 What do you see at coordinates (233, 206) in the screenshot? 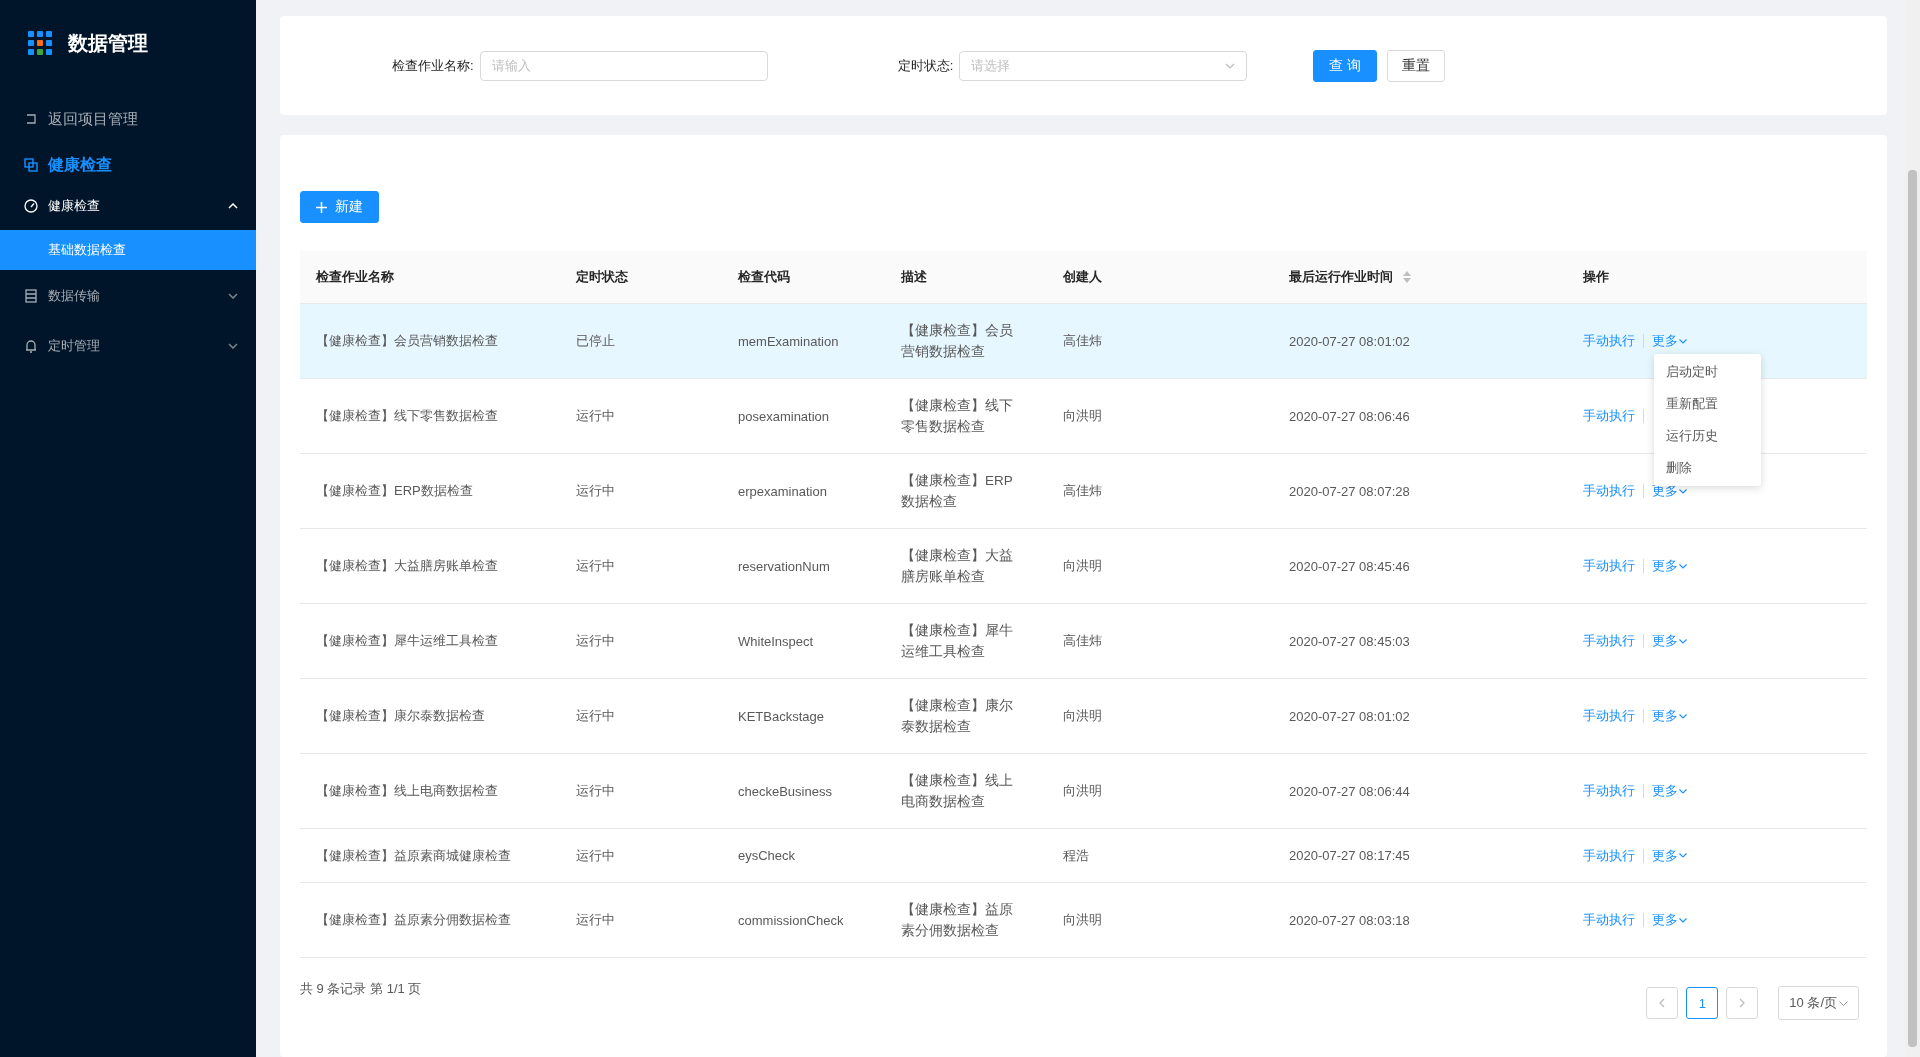
I see `chevron-up-icon` at bounding box center [233, 206].